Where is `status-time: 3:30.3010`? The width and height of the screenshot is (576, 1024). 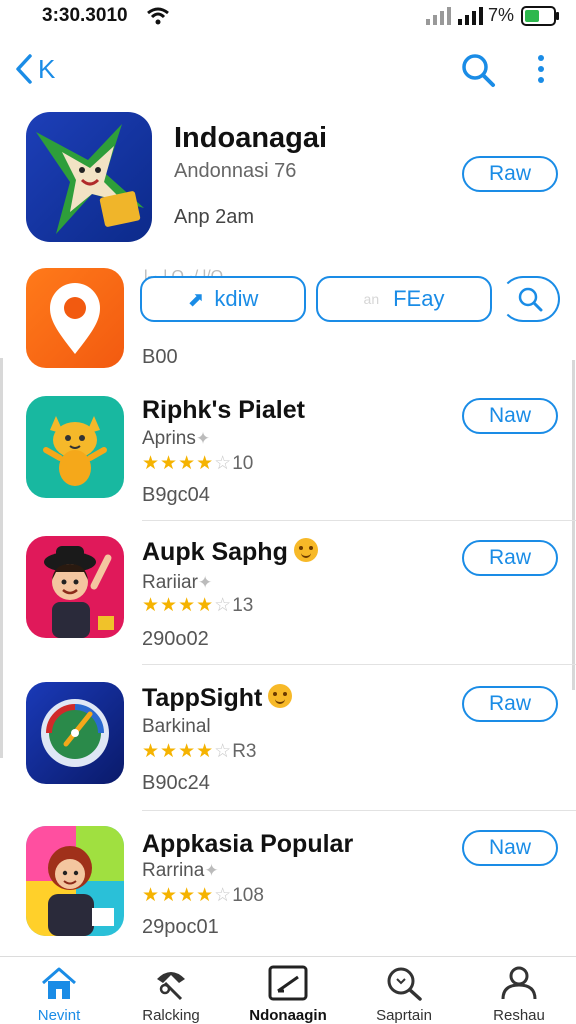
status-time: 3:30.3010 is located at coordinates (85, 15).